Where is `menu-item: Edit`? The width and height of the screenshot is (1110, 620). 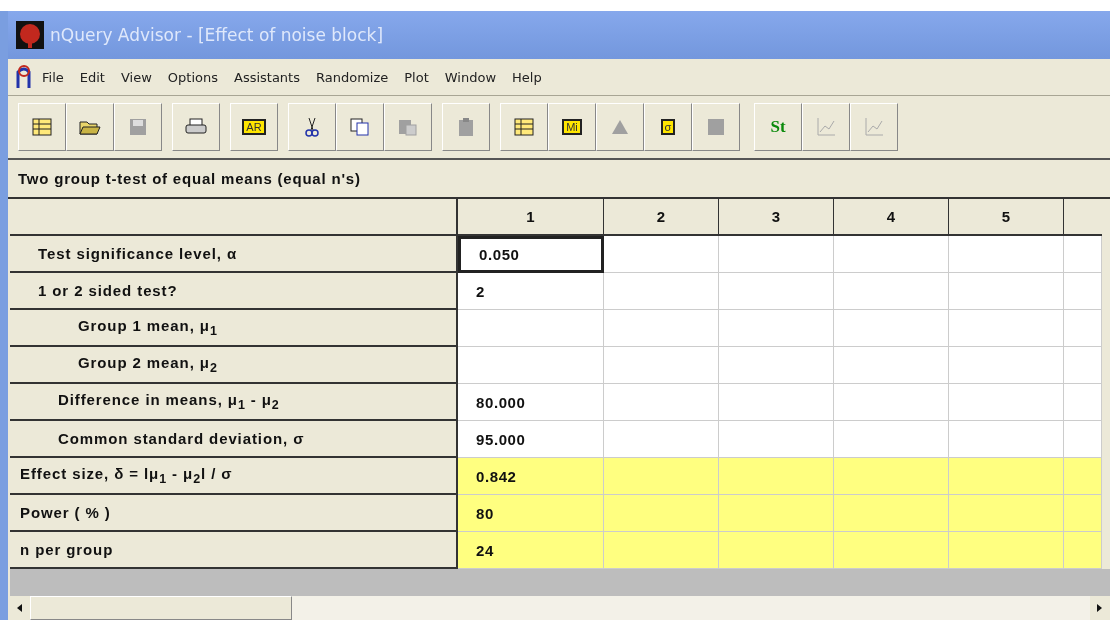
menu-item: Edit is located at coordinates (92, 77).